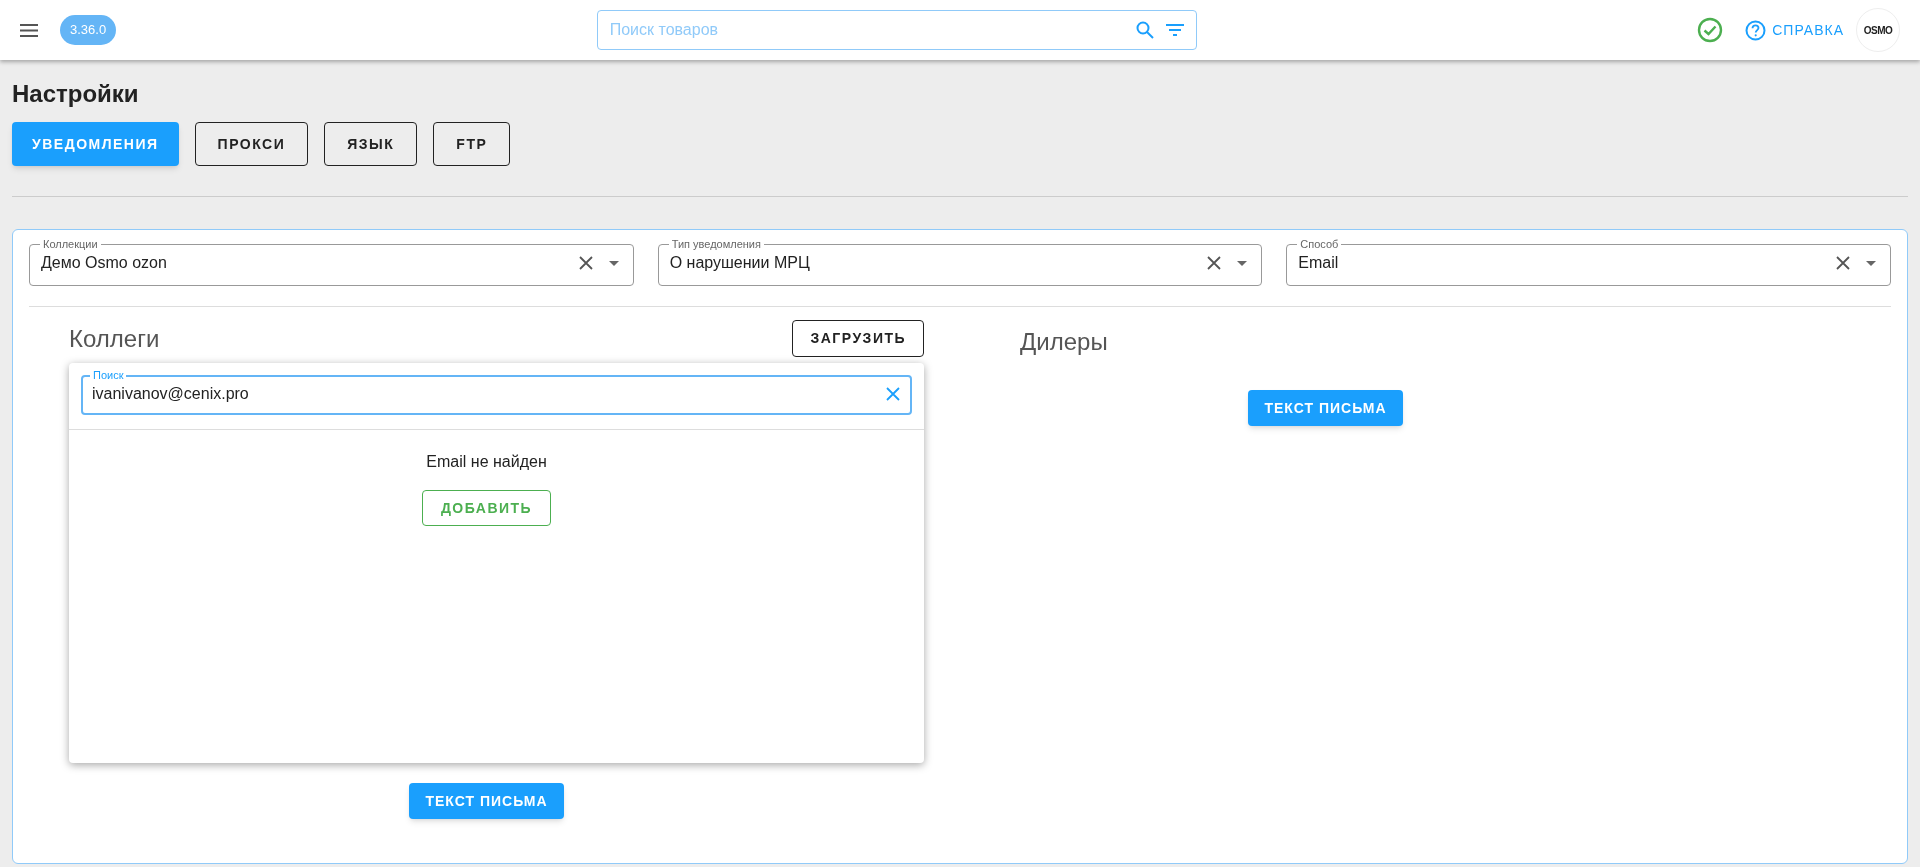 Image resolution: width=1920 pixels, height=867 pixels. Describe the element at coordinates (170, 394) in the screenshot. I see `field-value: ivanivanov@cenix.pro` at that location.